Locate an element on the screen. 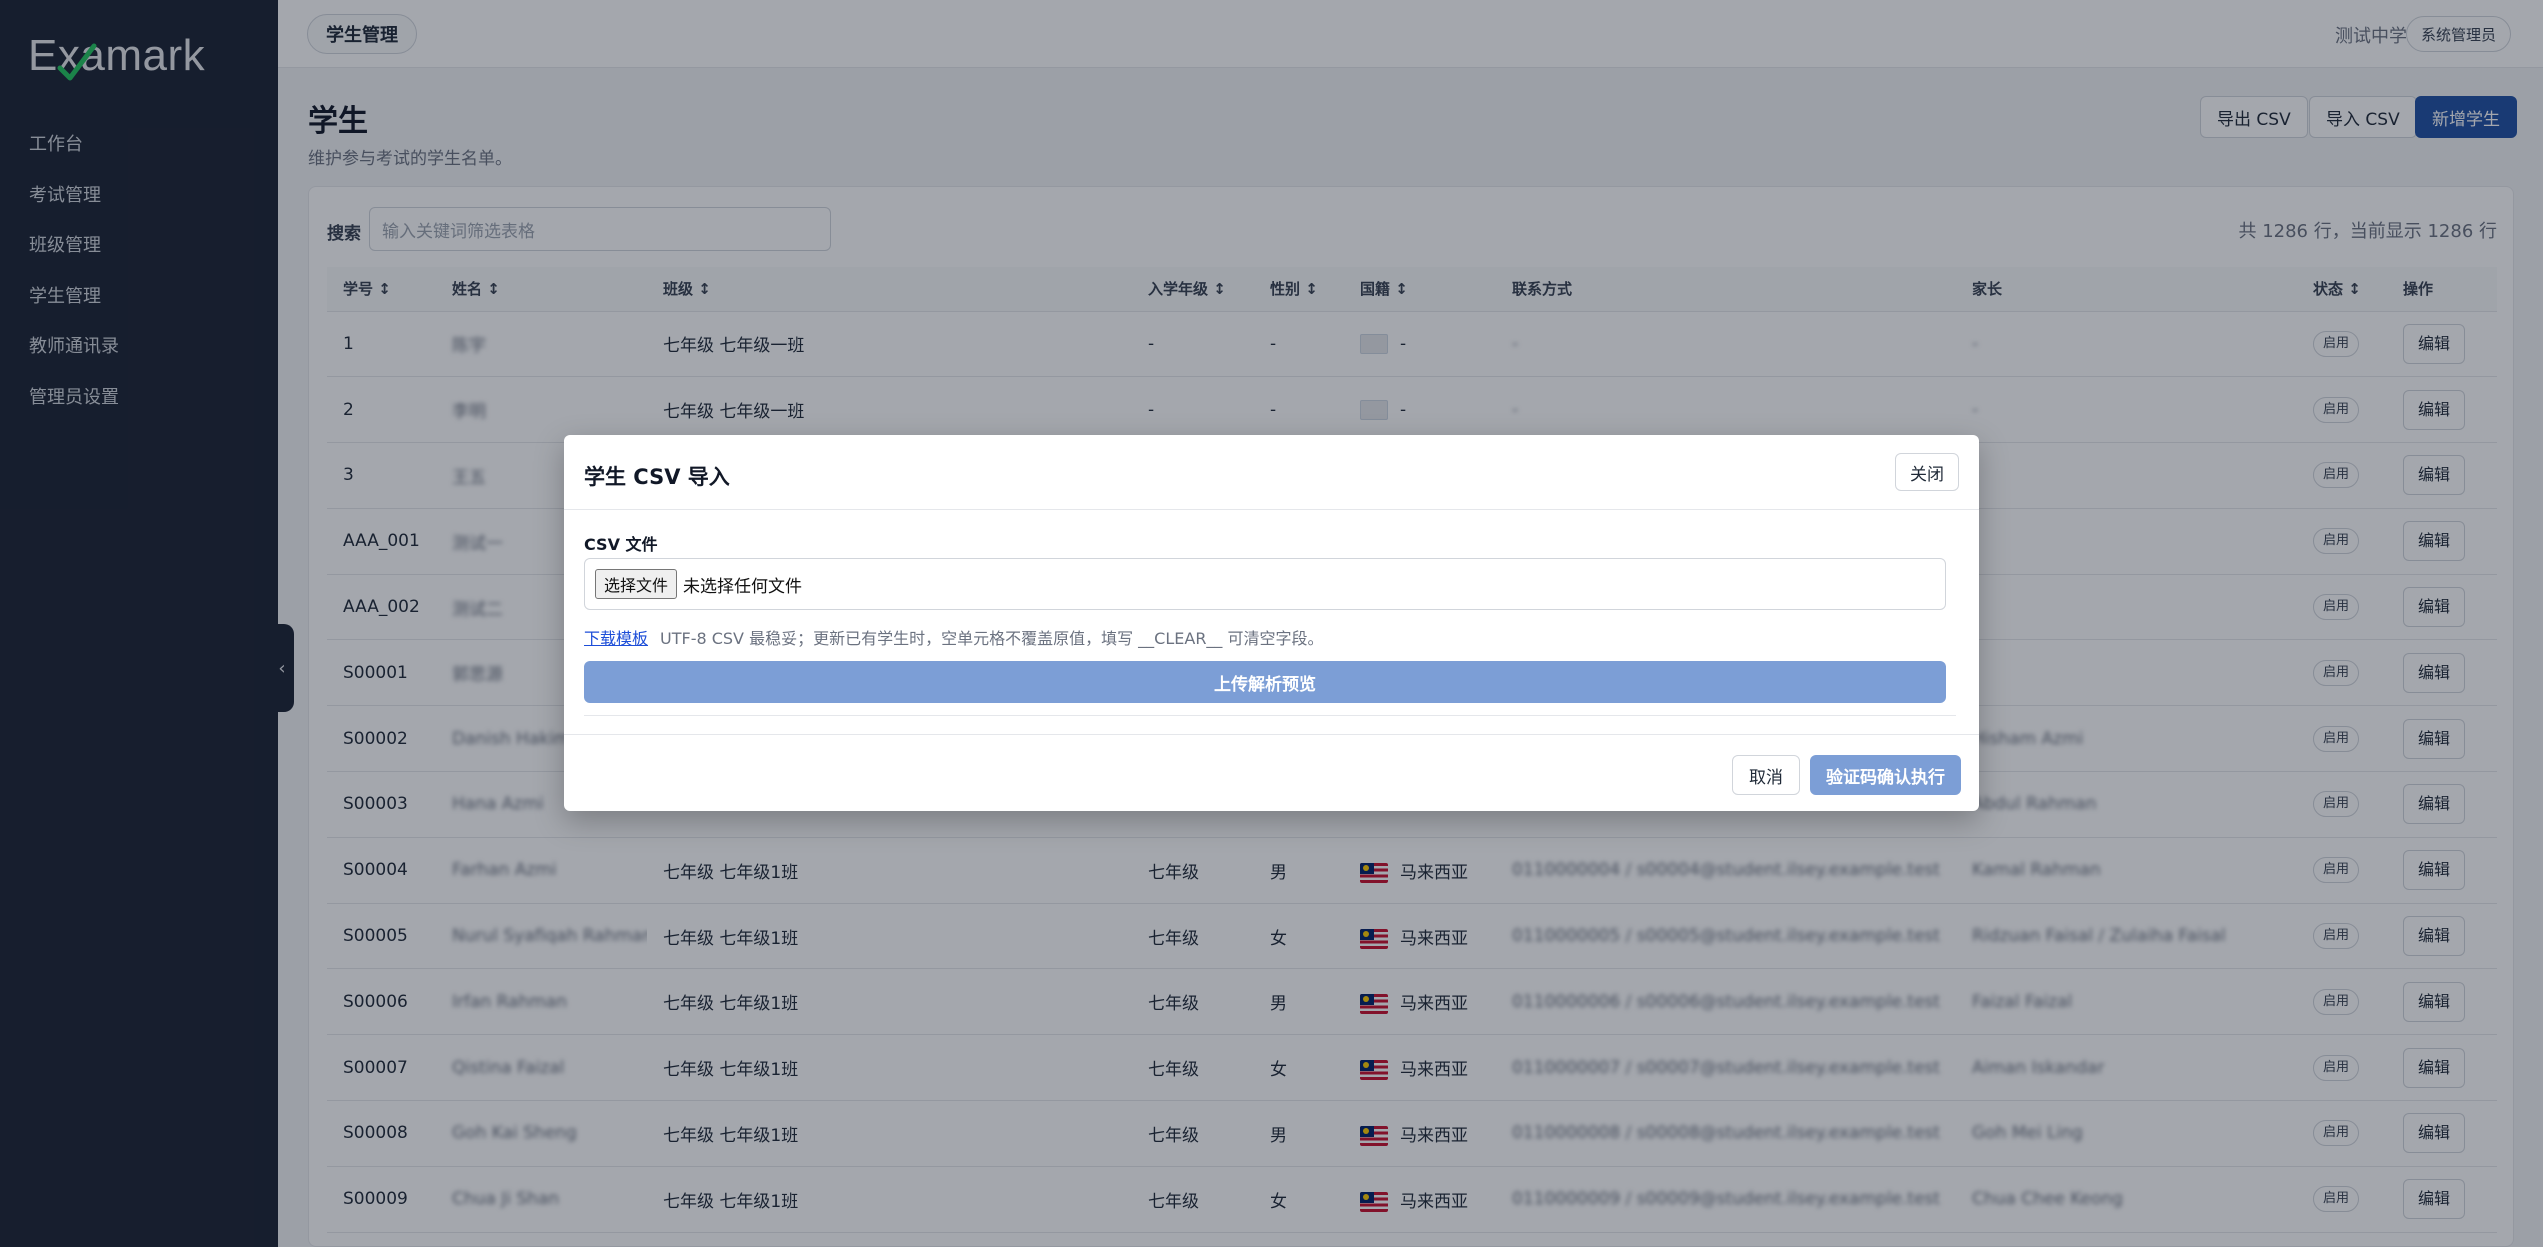 This screenshot has width=2543, height=1247. confirm-execute-button: 验证码确认执行 is located at coordinates (1885, 775).